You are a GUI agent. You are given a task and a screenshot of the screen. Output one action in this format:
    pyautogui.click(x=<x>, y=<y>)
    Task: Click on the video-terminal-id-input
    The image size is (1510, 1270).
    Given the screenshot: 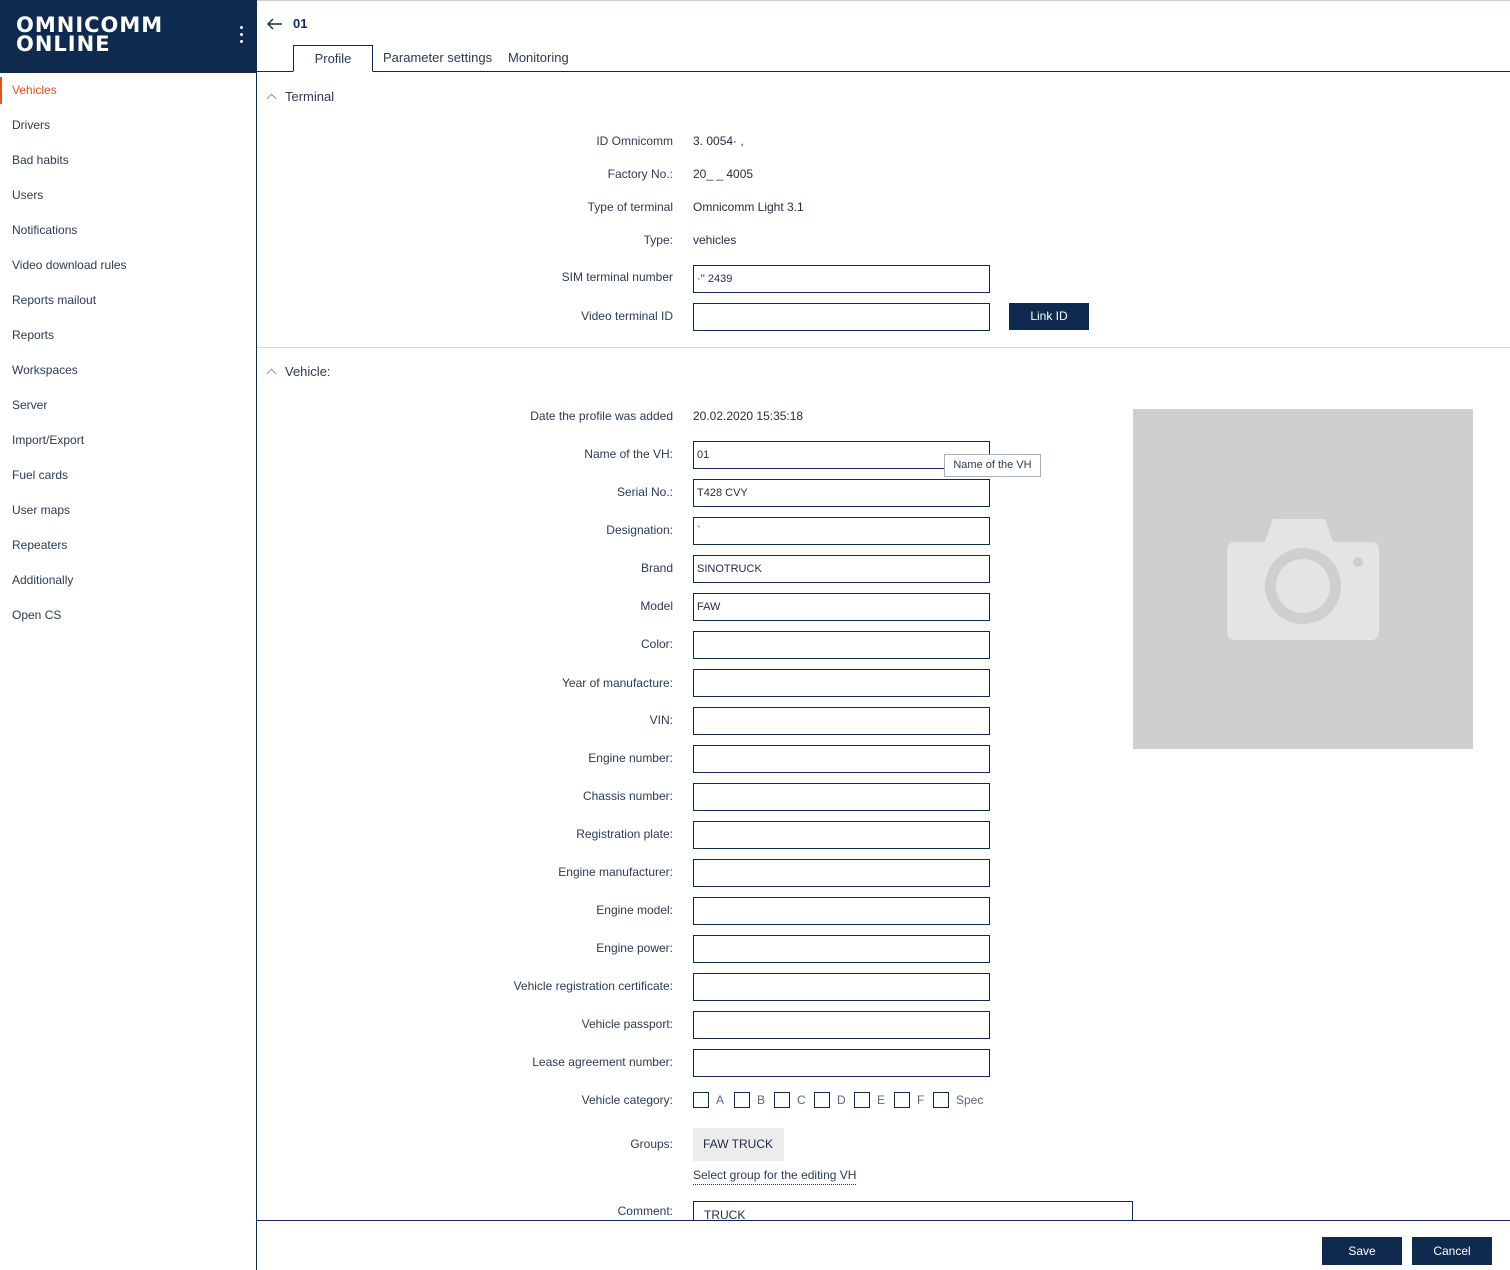 What is the action you would take?
    pyautogui.click(x=841, y=317)
    